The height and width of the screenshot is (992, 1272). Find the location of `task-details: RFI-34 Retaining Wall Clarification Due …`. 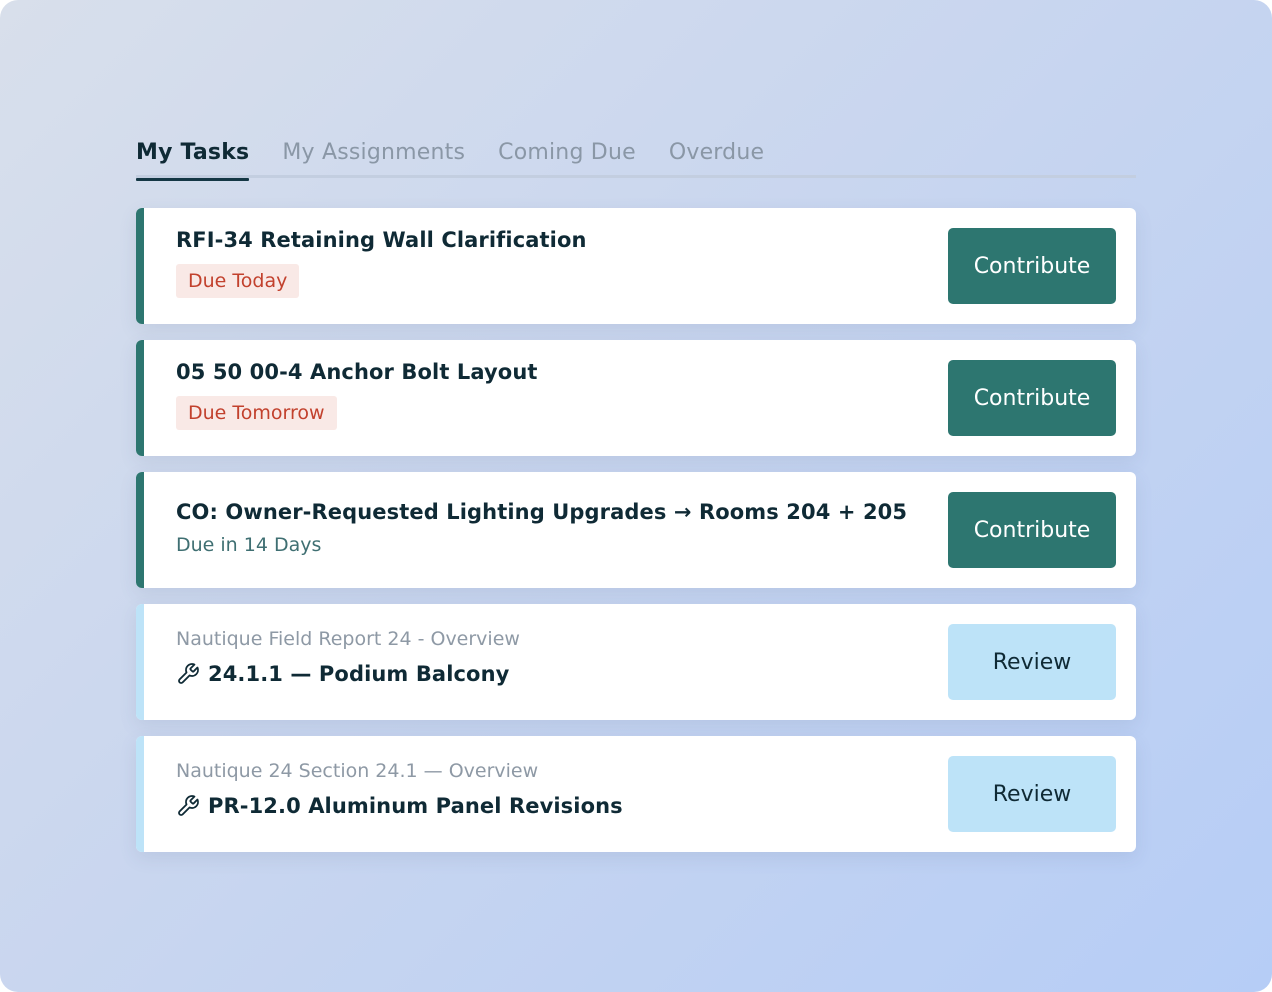

task-details: RFI-34 Retaining Wall Clarification Due … is located at coordinates (541, 263).